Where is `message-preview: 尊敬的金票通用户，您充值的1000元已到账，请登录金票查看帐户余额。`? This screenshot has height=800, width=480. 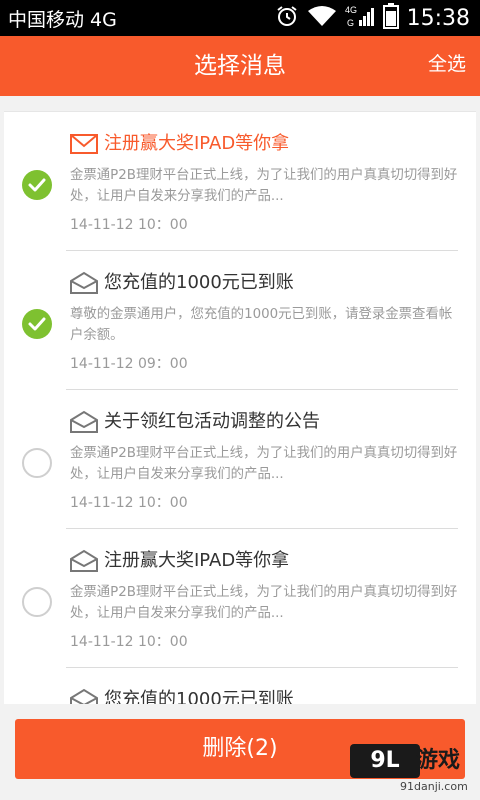
message-preview: 尊敬的金票通用户，您充值的1000元已到账，请登录金票查看帐户余额。 is located at coordinates (261, 325).